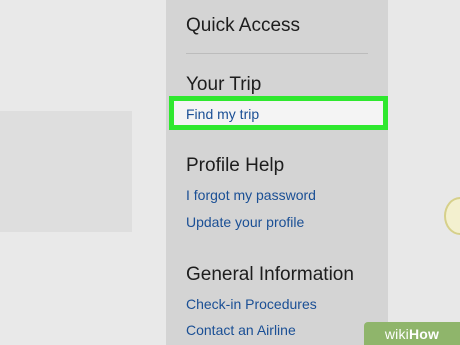  I want to click on general-information-heading: General Information, so click(270, 274).